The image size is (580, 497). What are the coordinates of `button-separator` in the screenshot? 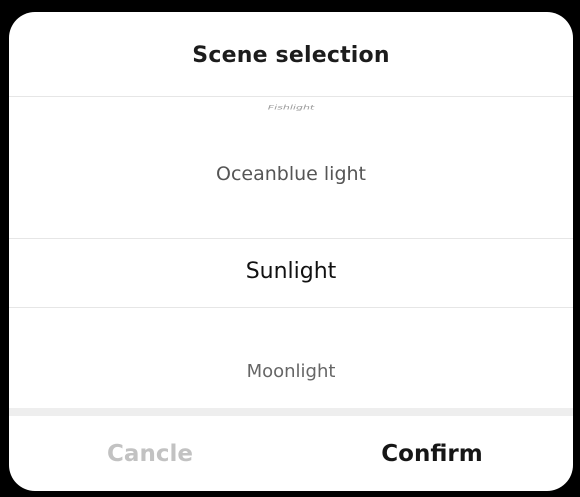 It's located at (291, 412).